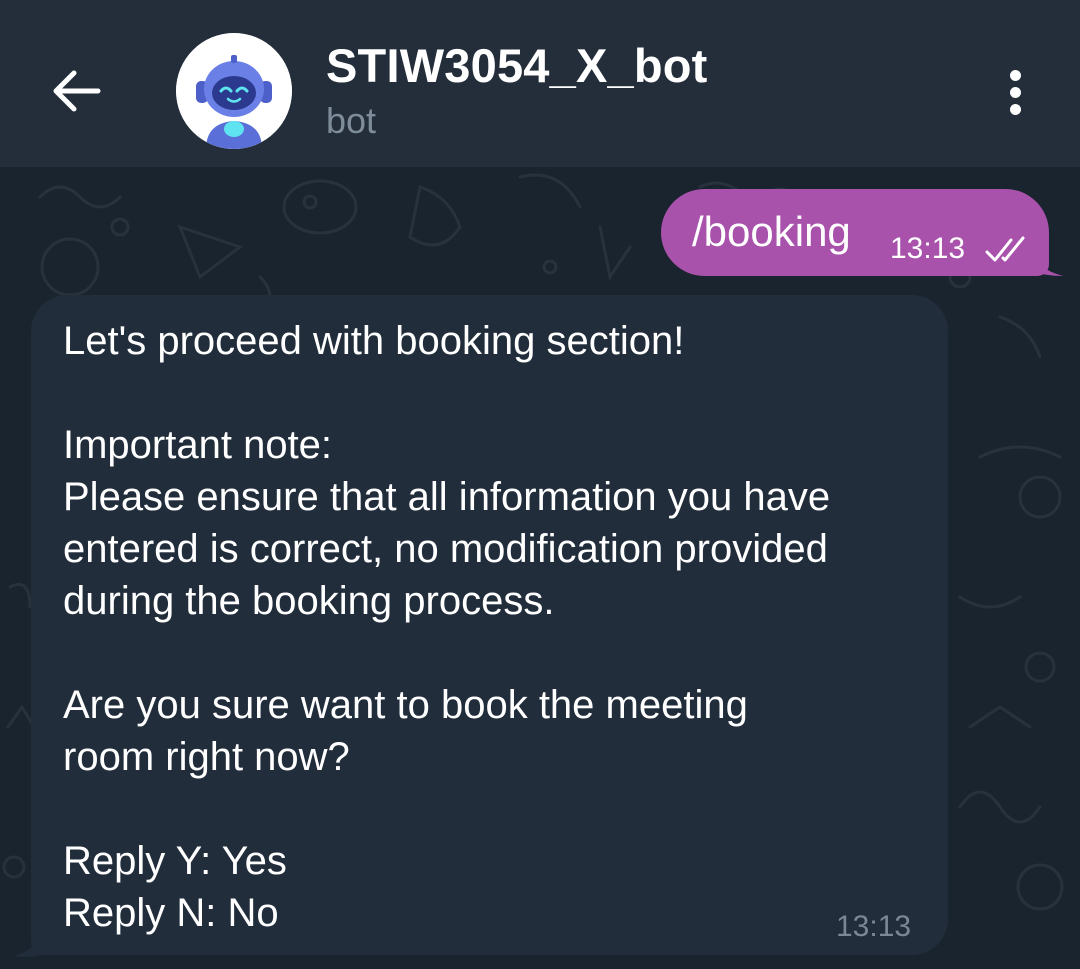 The height and width of the screenshot is (969, 1080). What do you see at coordinates (928, 248) in the screenshot?
I see `outgoing-message-time: 13:13` at bounding box center [928, 248].